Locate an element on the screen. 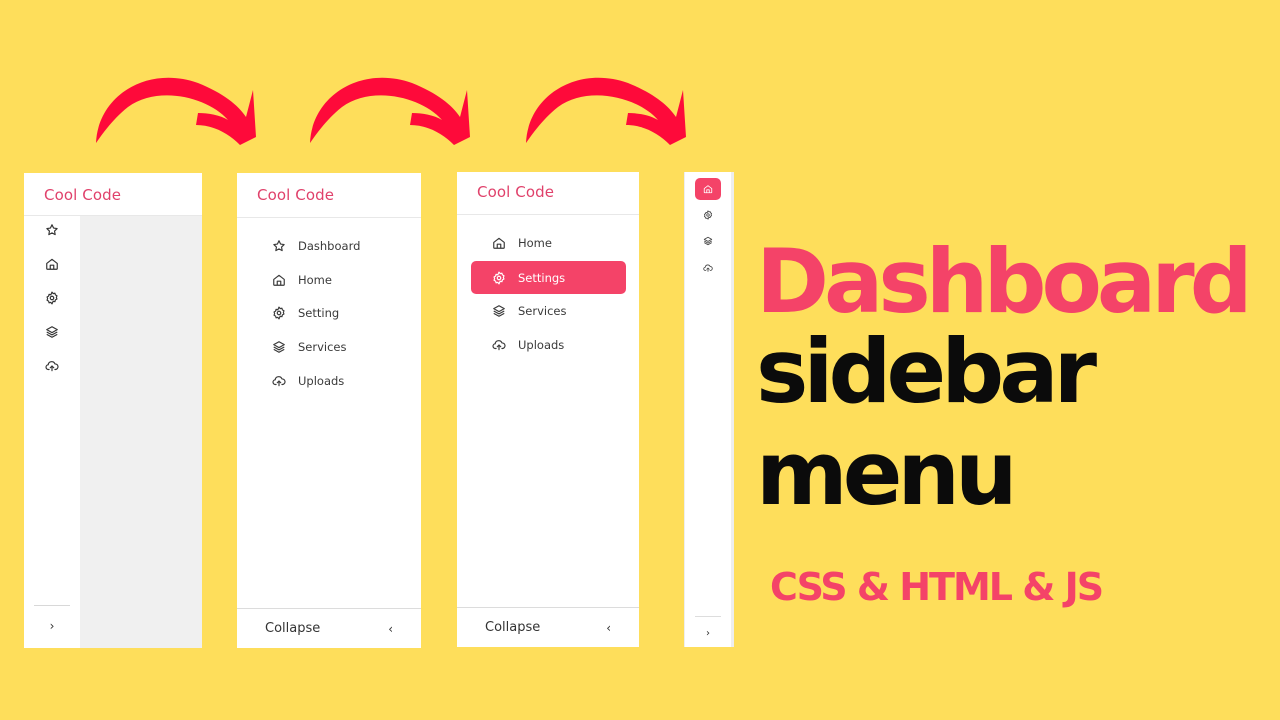  sidebar-item-label: Dashboard is located at coordinates (329, 246).